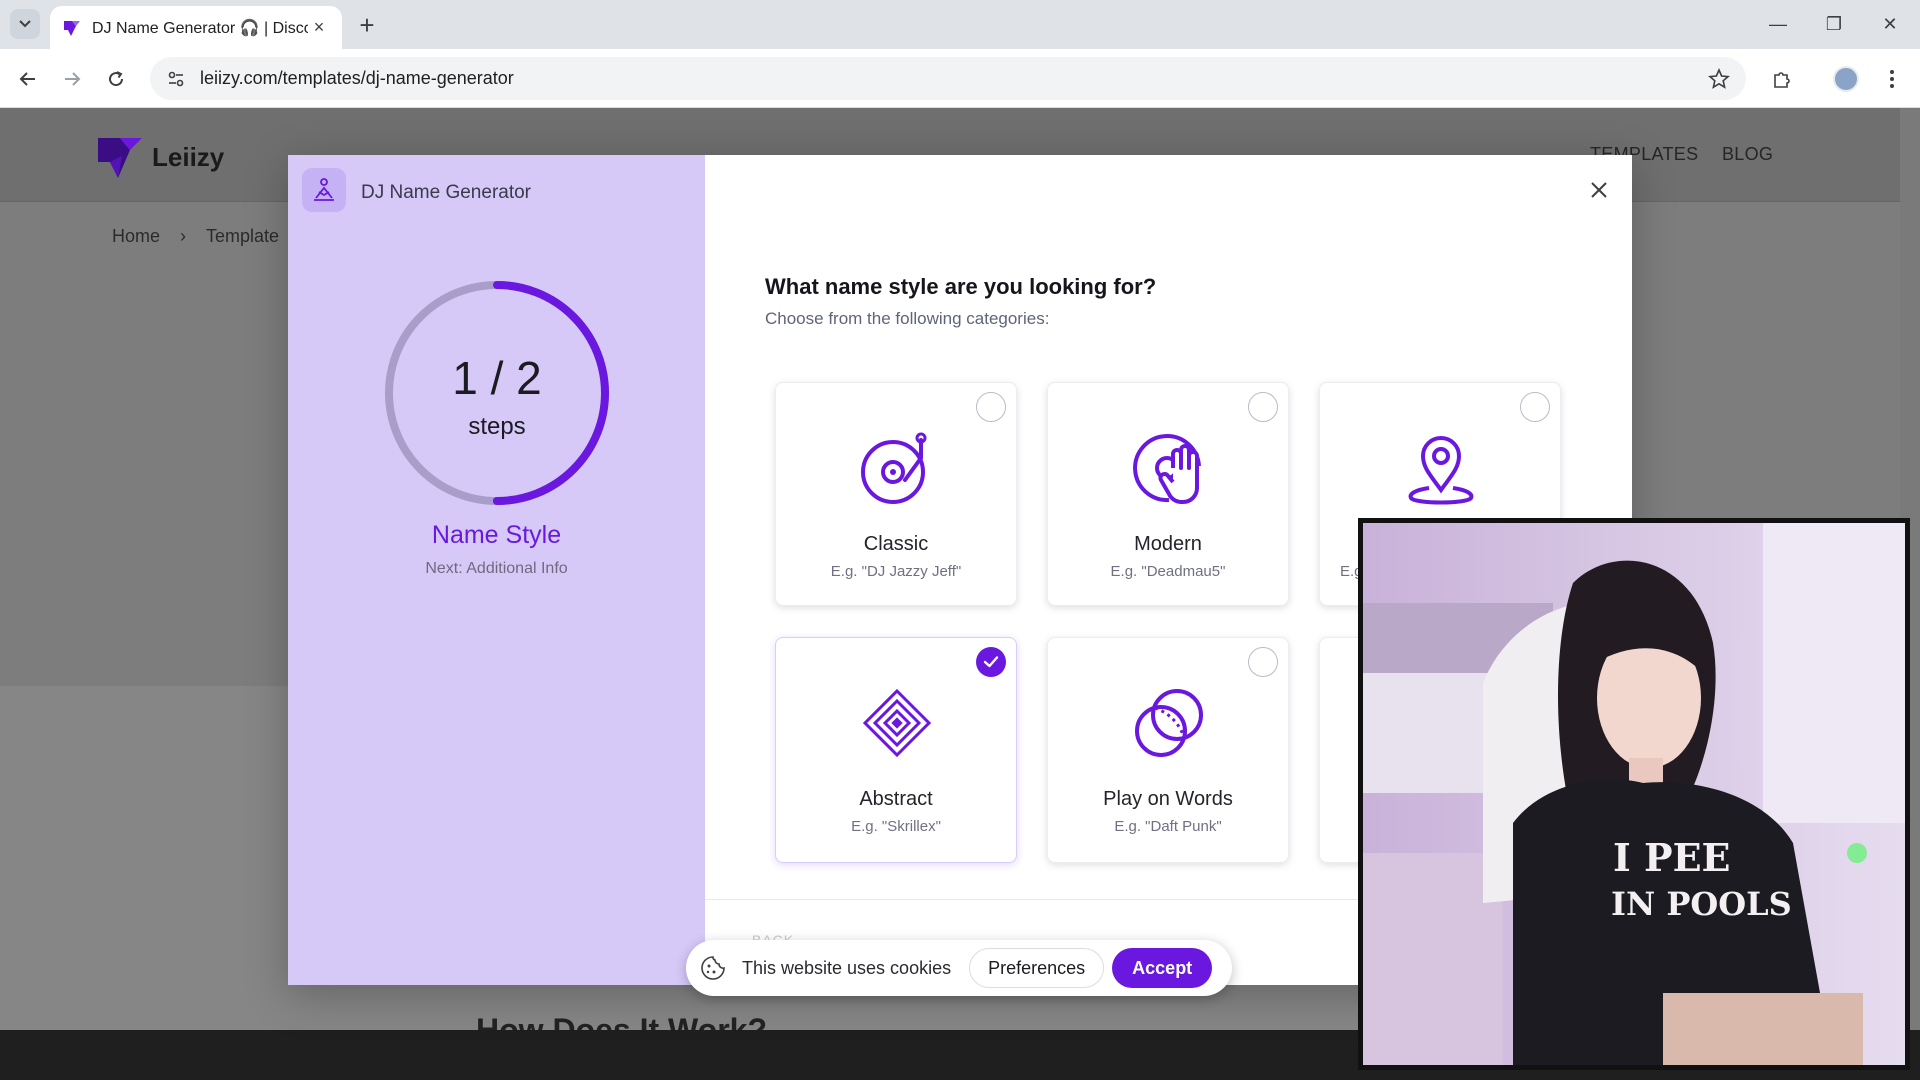 The width and height of the screenshot is (1920, 1080). What do you see at coordinates (1037, 968) in the screenshot?
I see `cookie-preferences-button: Preferences` at bounding box center [1037, 968].